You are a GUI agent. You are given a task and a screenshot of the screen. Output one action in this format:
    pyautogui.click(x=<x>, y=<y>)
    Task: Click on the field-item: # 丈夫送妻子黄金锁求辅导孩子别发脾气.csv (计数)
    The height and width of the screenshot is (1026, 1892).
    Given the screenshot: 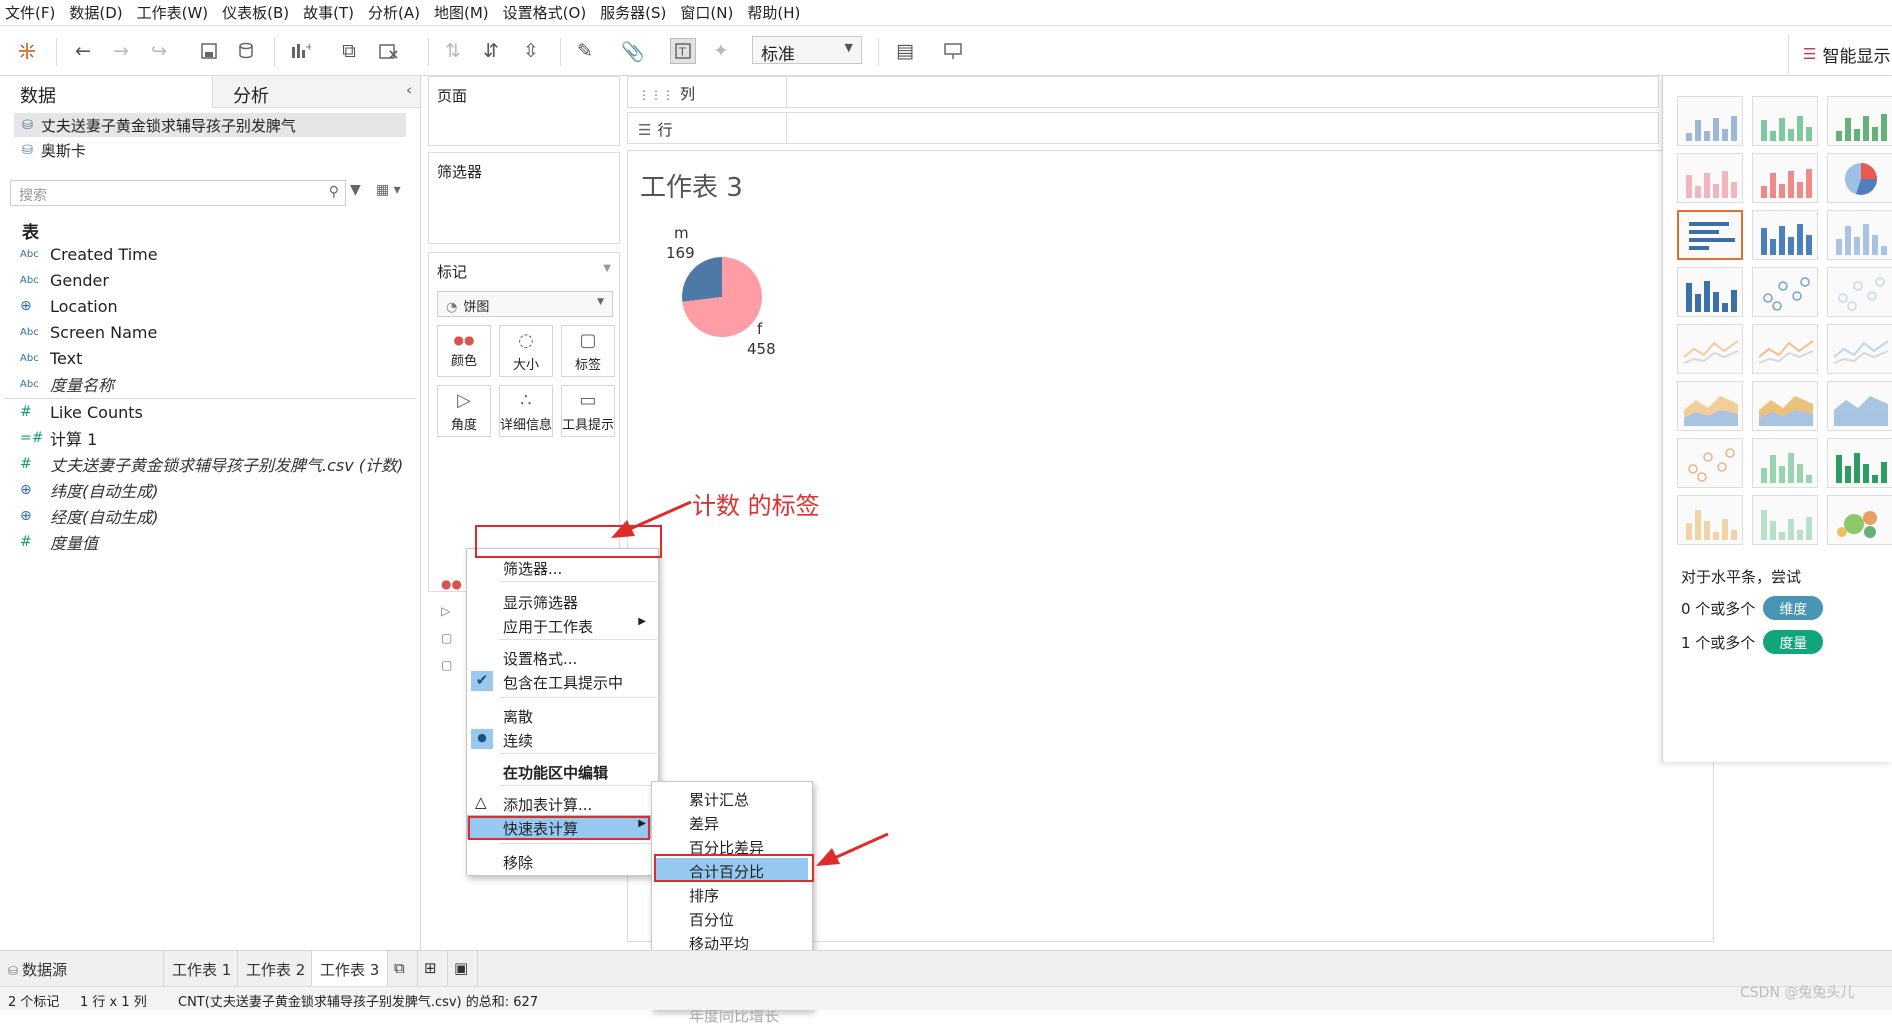 What is the action you would take?
    pyautogui.click(x=211, y=464)
    